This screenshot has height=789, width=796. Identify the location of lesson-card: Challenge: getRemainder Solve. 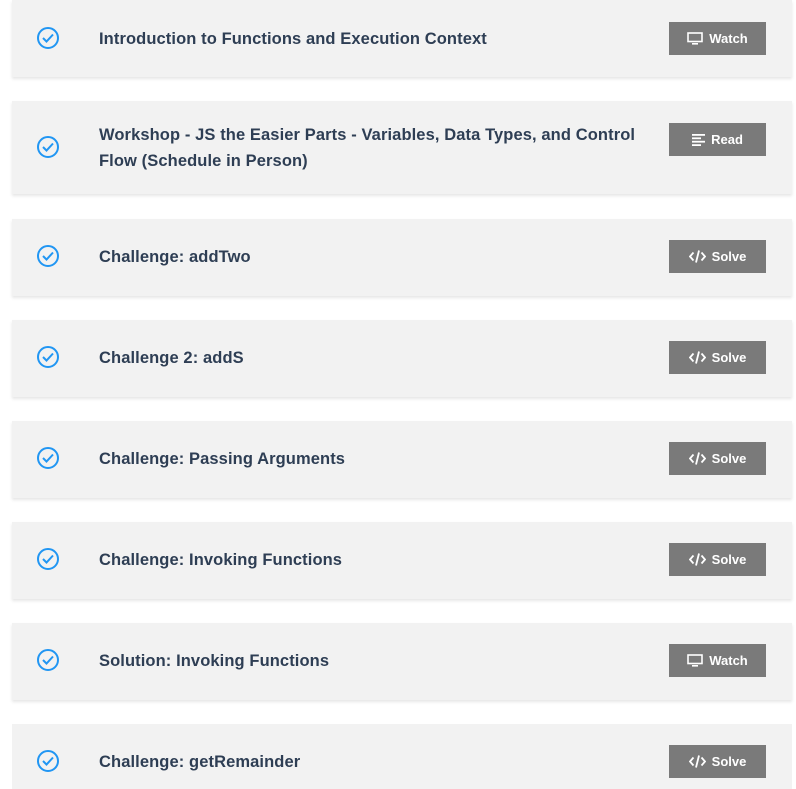
(402, 756).